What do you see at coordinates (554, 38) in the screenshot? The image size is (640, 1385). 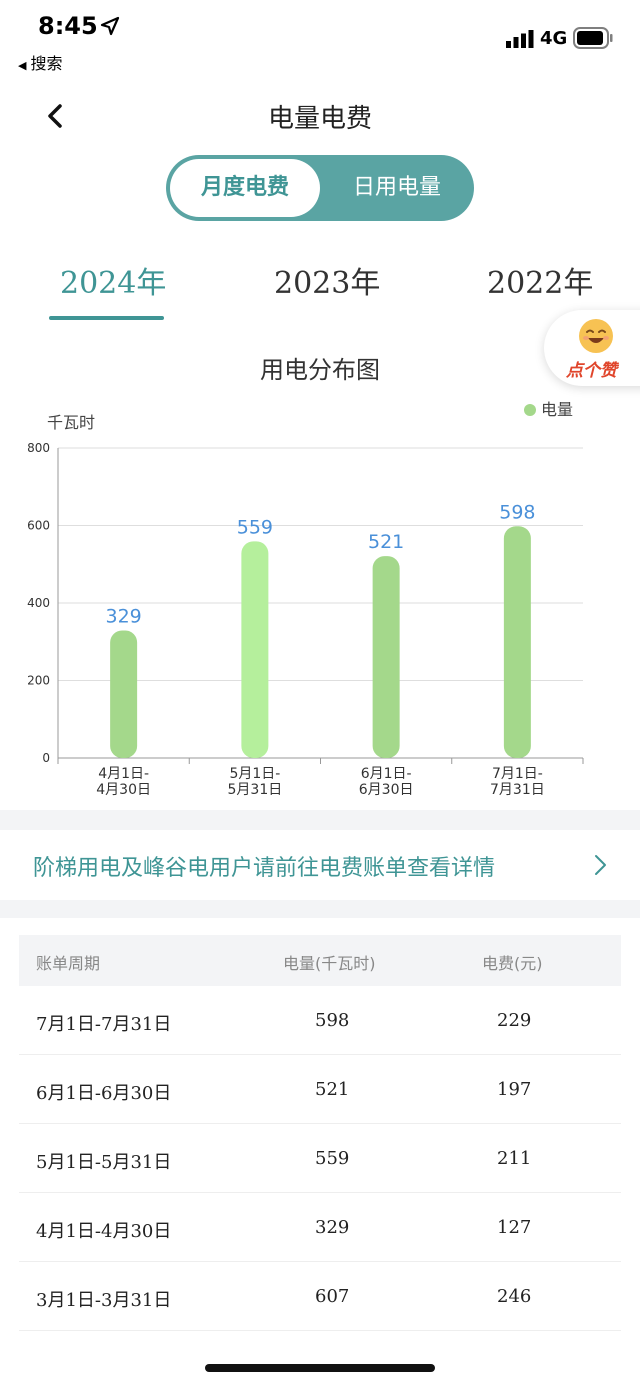 I see `network-type: 4G` at bounding box center [554, 38].